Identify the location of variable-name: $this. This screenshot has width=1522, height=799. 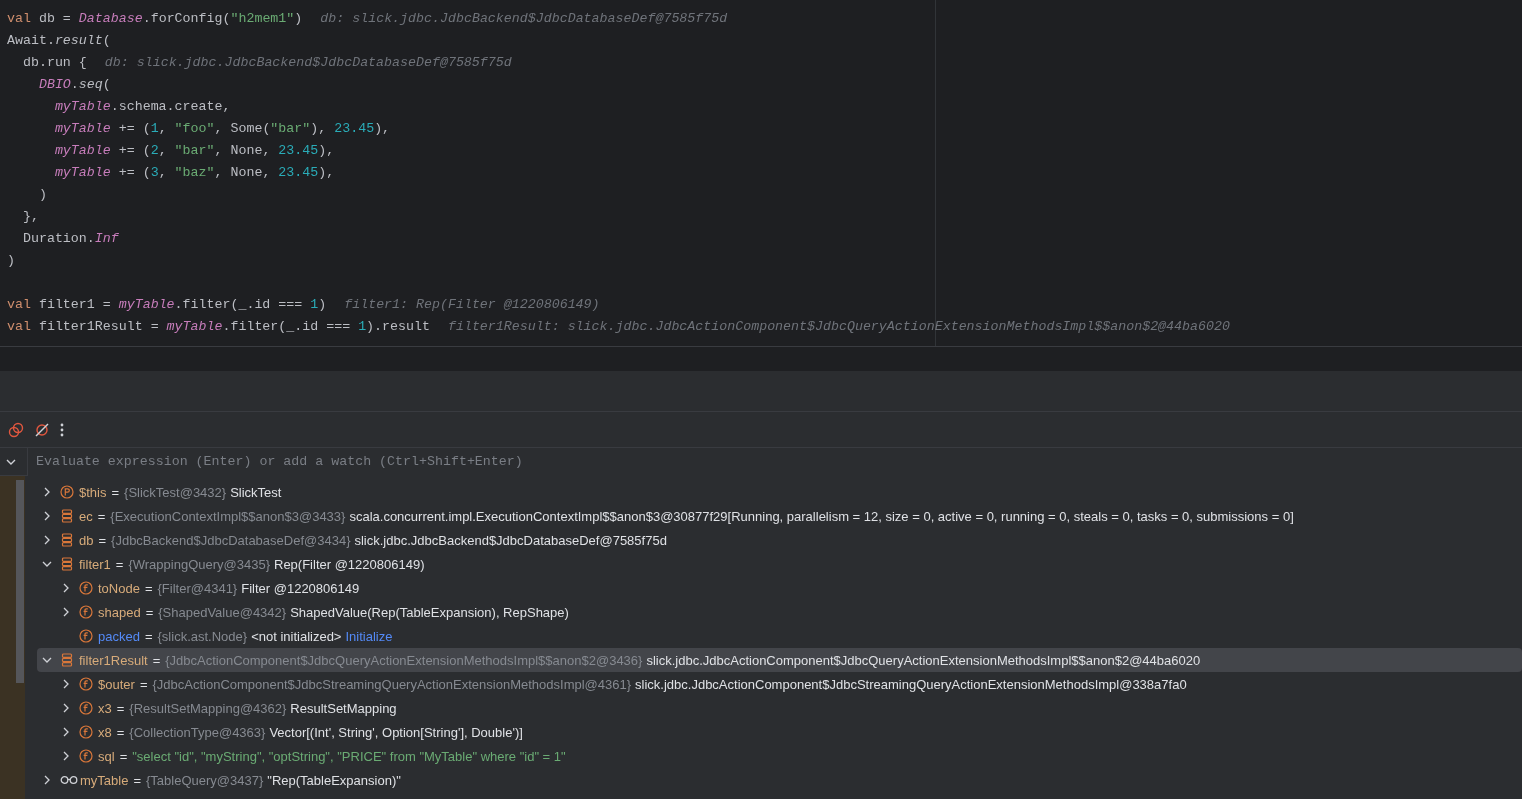
(93, 492).